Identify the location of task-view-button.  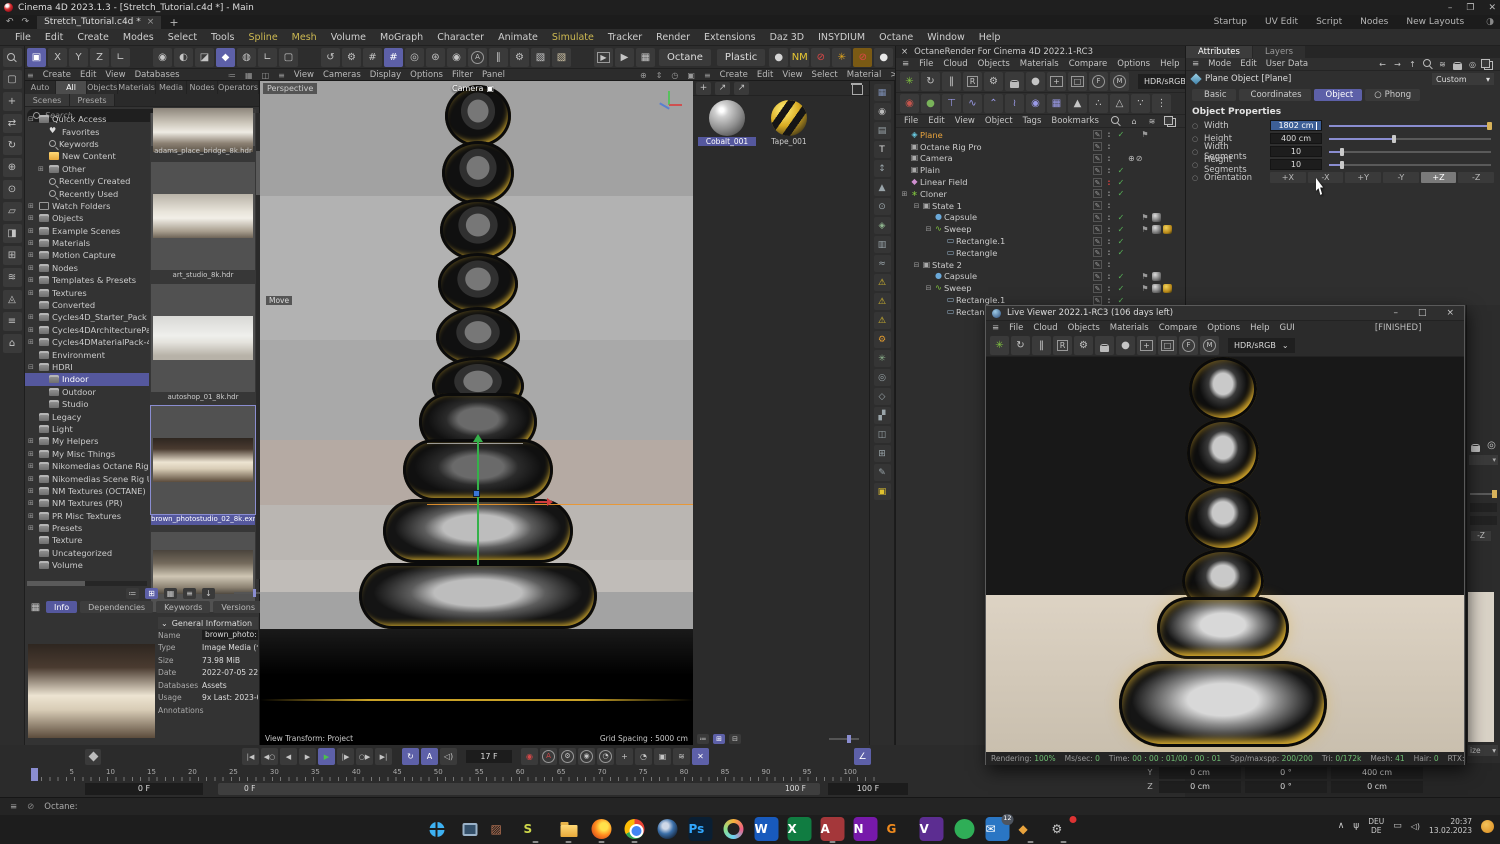
(470, 829).